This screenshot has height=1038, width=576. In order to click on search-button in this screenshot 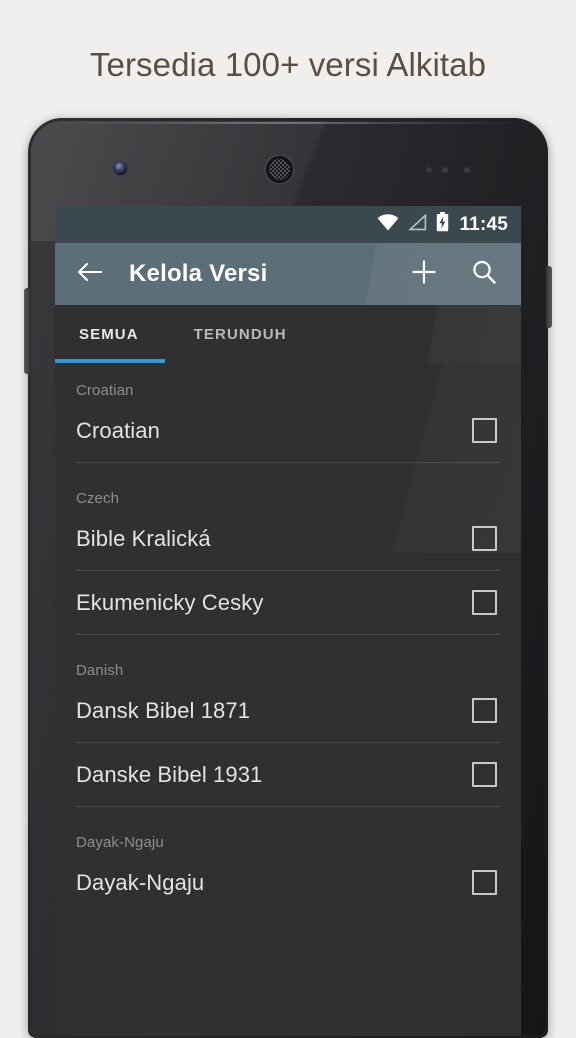, I will do `click(484, 274)`.